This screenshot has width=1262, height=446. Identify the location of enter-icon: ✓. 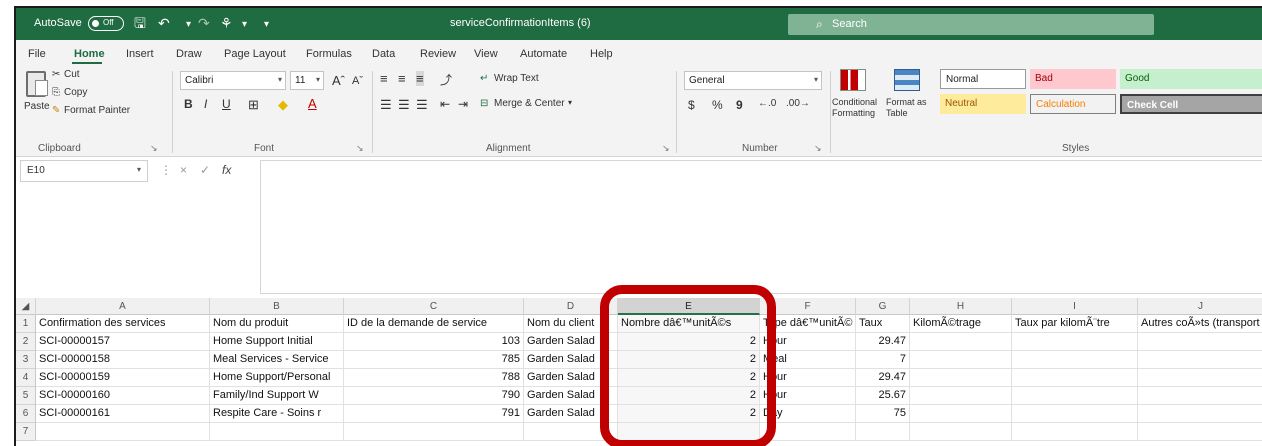
(205, 170).